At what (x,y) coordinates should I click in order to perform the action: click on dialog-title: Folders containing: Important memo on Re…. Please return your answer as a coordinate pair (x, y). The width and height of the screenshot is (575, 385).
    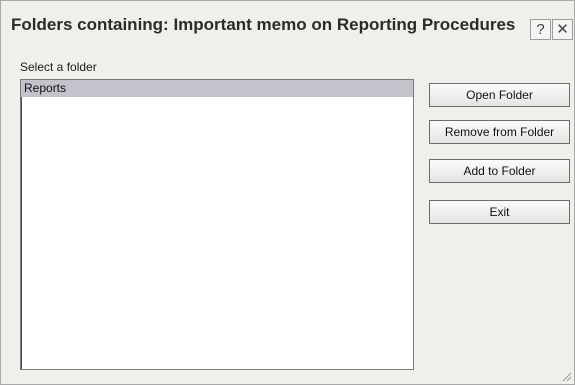
    Looking at the image, I should click on (263, 24).